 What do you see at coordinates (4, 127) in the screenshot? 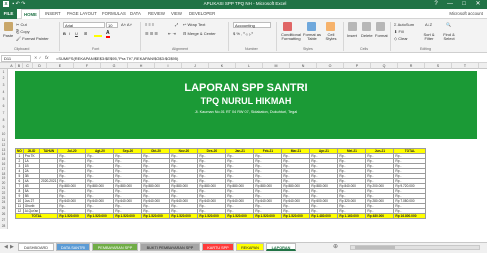
I see `row-header: 9` at bounding box center [4, 127].